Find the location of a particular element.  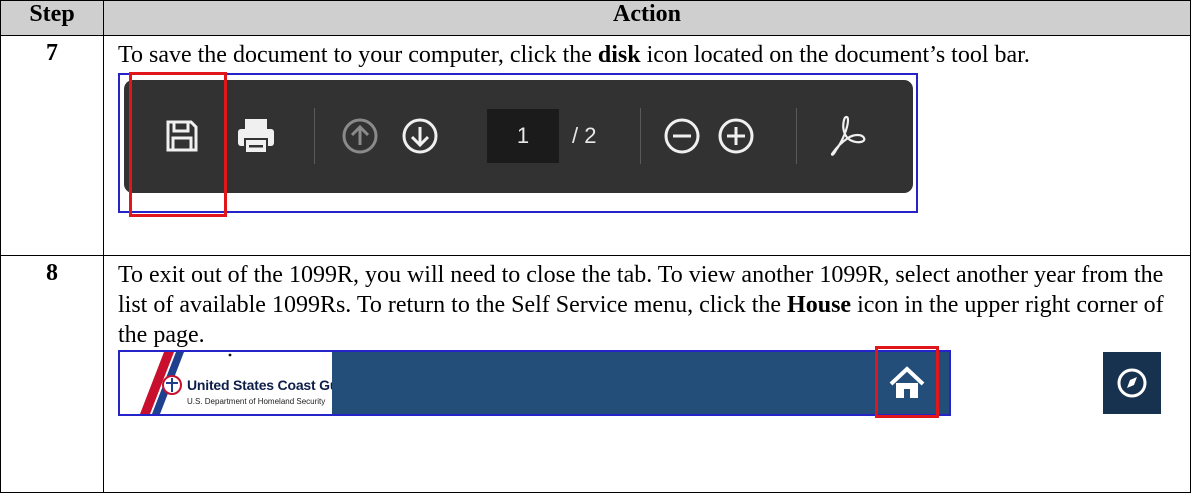

org-subtitle: U.S. Department of Homeland Security is located at coordinates (256, 401).